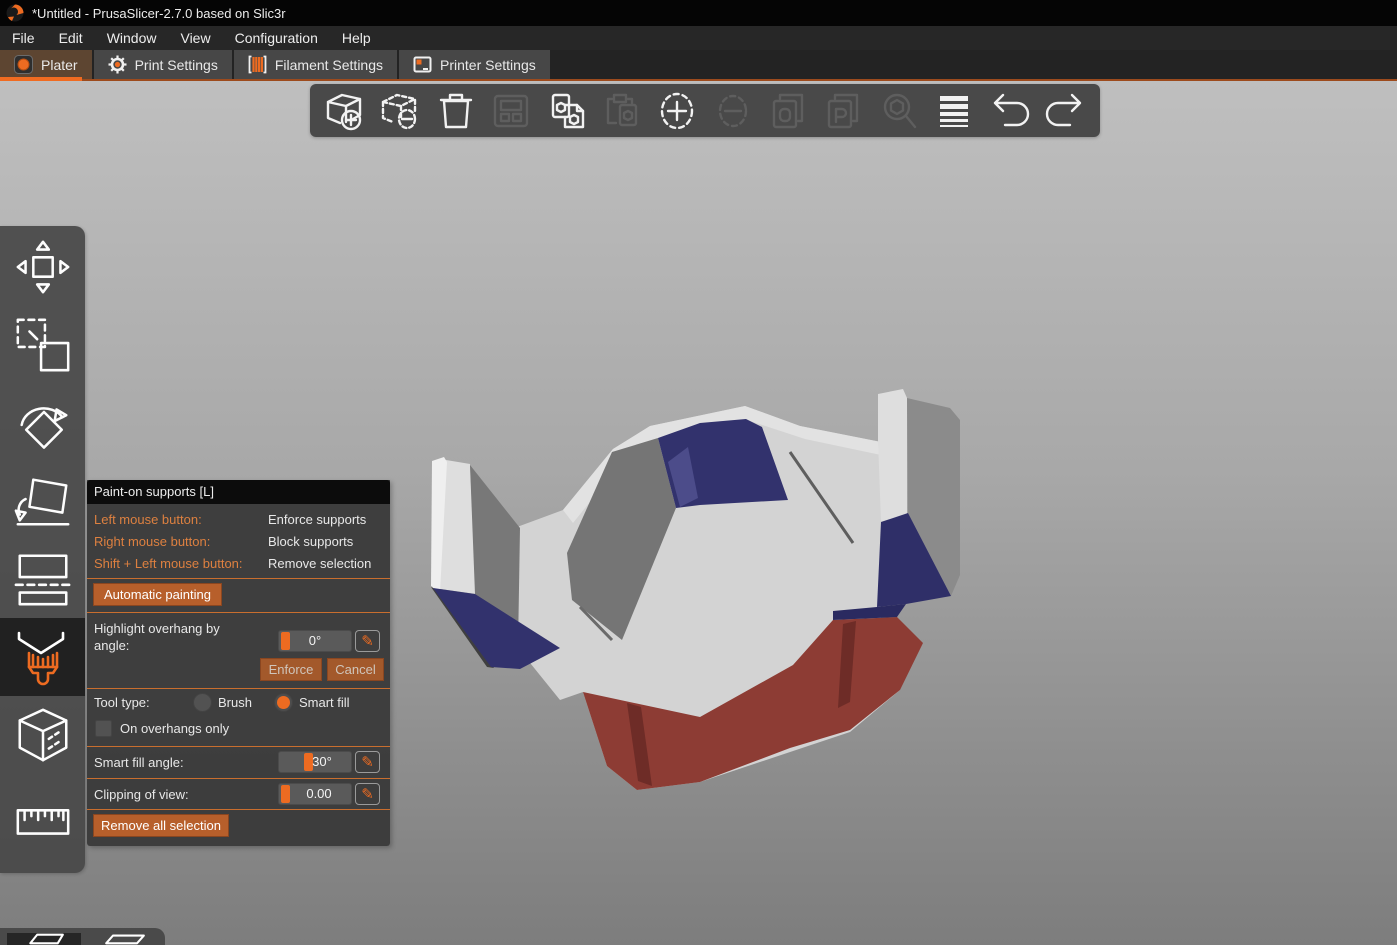 This screenshot has height=945, width=1397. I want to click on tool-type-label: Tool type:, so click(122, 702).